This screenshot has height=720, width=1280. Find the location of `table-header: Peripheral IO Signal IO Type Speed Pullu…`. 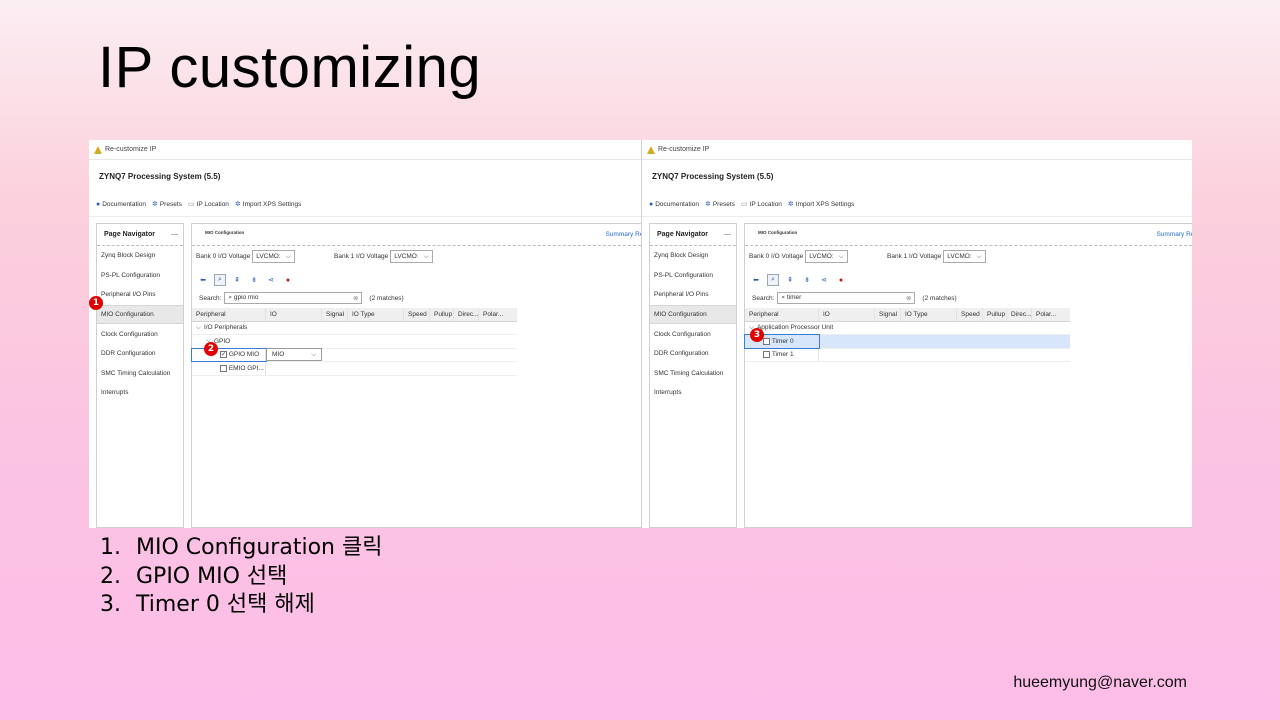

table-header: Peripheral IO Signal IO Type Speed Pullu… is located at coordinates (907, 315).